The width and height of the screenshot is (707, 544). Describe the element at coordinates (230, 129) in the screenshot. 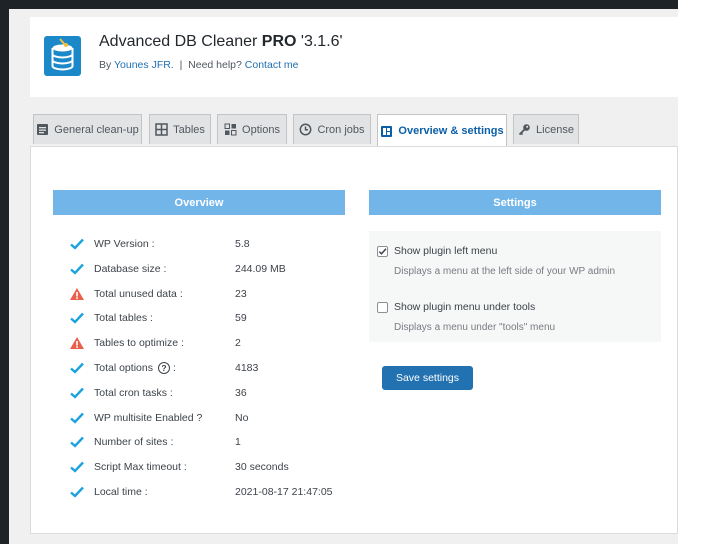

I see `options-grid-icon` at that location.